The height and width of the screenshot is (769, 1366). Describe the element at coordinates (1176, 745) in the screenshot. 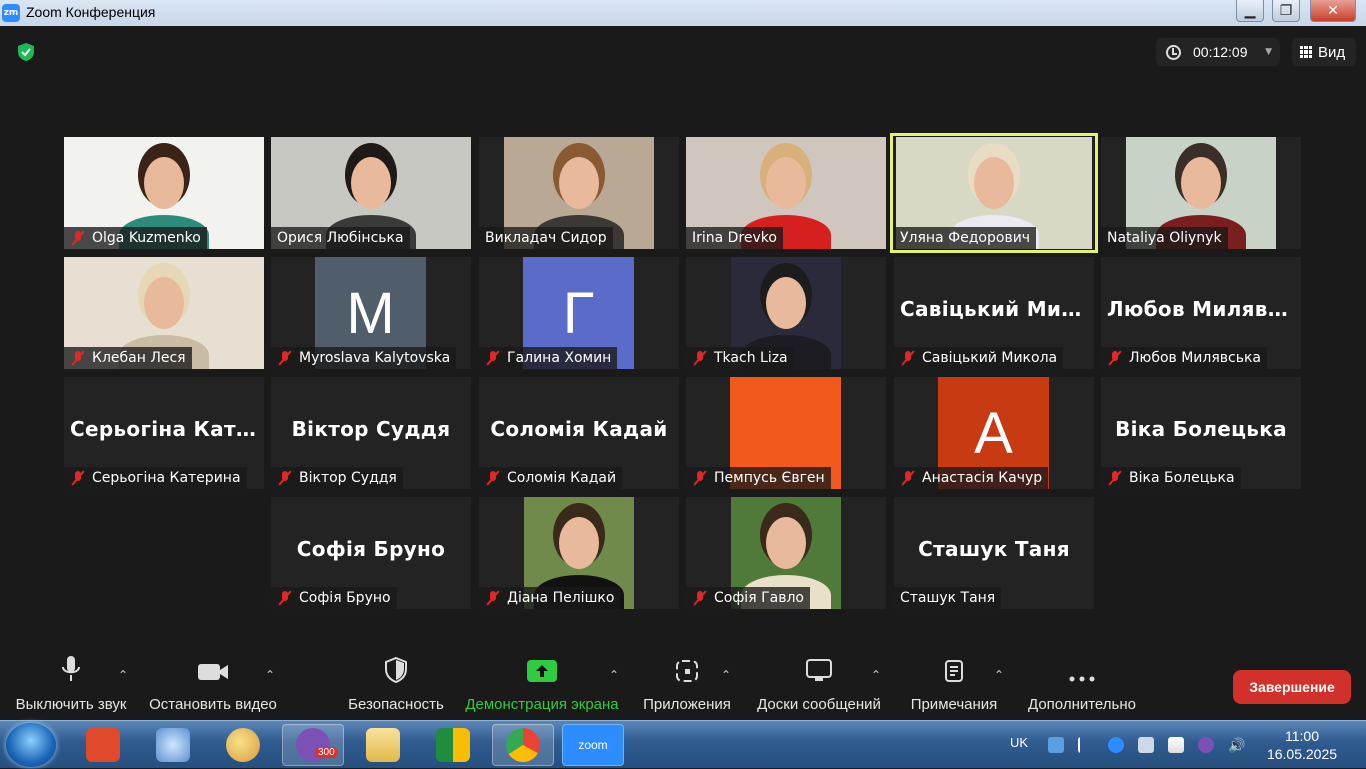

I see `flag-tray-icon` at that location.